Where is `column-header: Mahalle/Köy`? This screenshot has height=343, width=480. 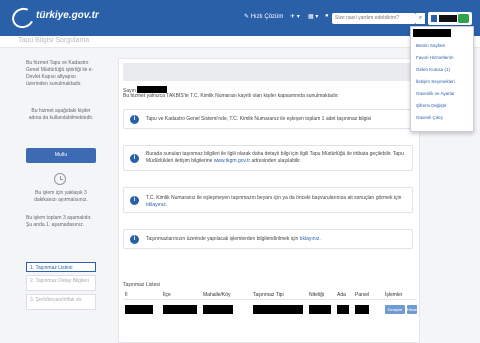
column-header: Mahalle/Köy is located at coordinates (217, 295).